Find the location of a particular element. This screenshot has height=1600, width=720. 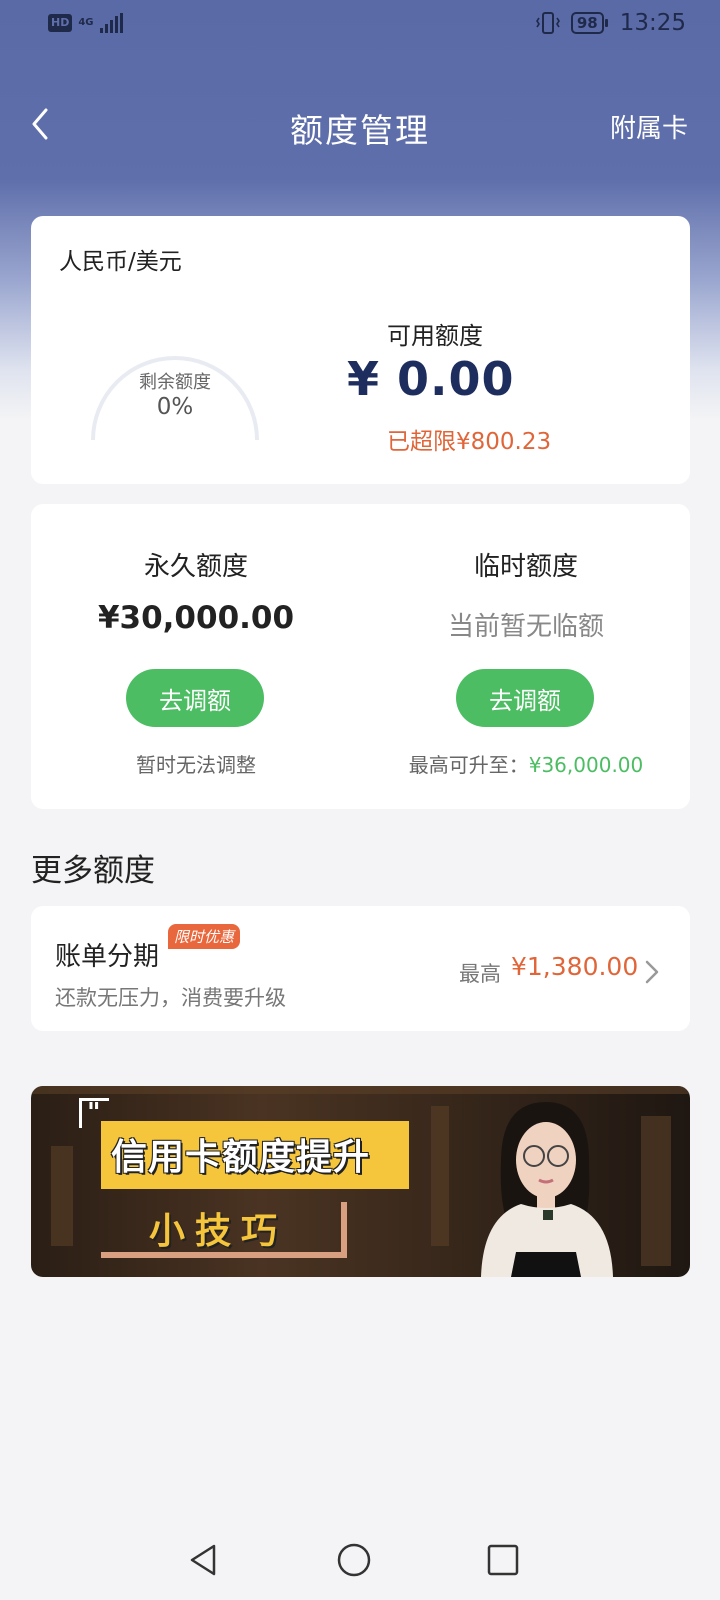

banner-title: 信用卡额度提升 is located at coordinates (241, 1157).